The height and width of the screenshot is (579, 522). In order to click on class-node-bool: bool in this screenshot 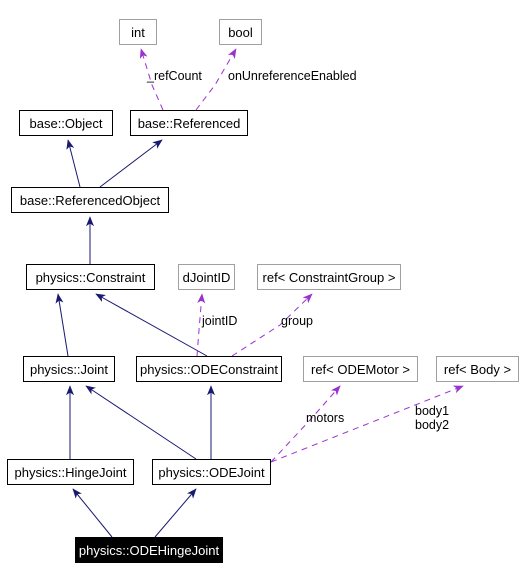, I will do `click(240, 32)`.